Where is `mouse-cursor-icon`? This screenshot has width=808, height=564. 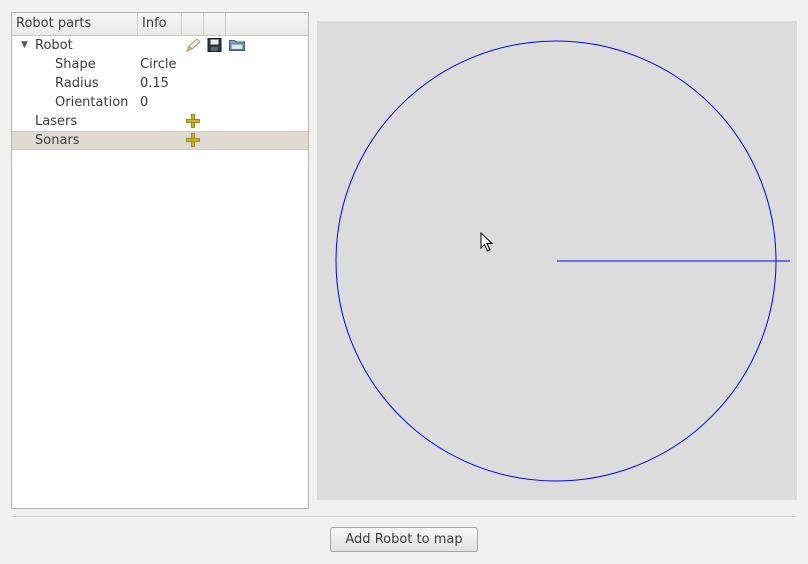
mouse-cursor-icon is located at coordinates (487, 243).